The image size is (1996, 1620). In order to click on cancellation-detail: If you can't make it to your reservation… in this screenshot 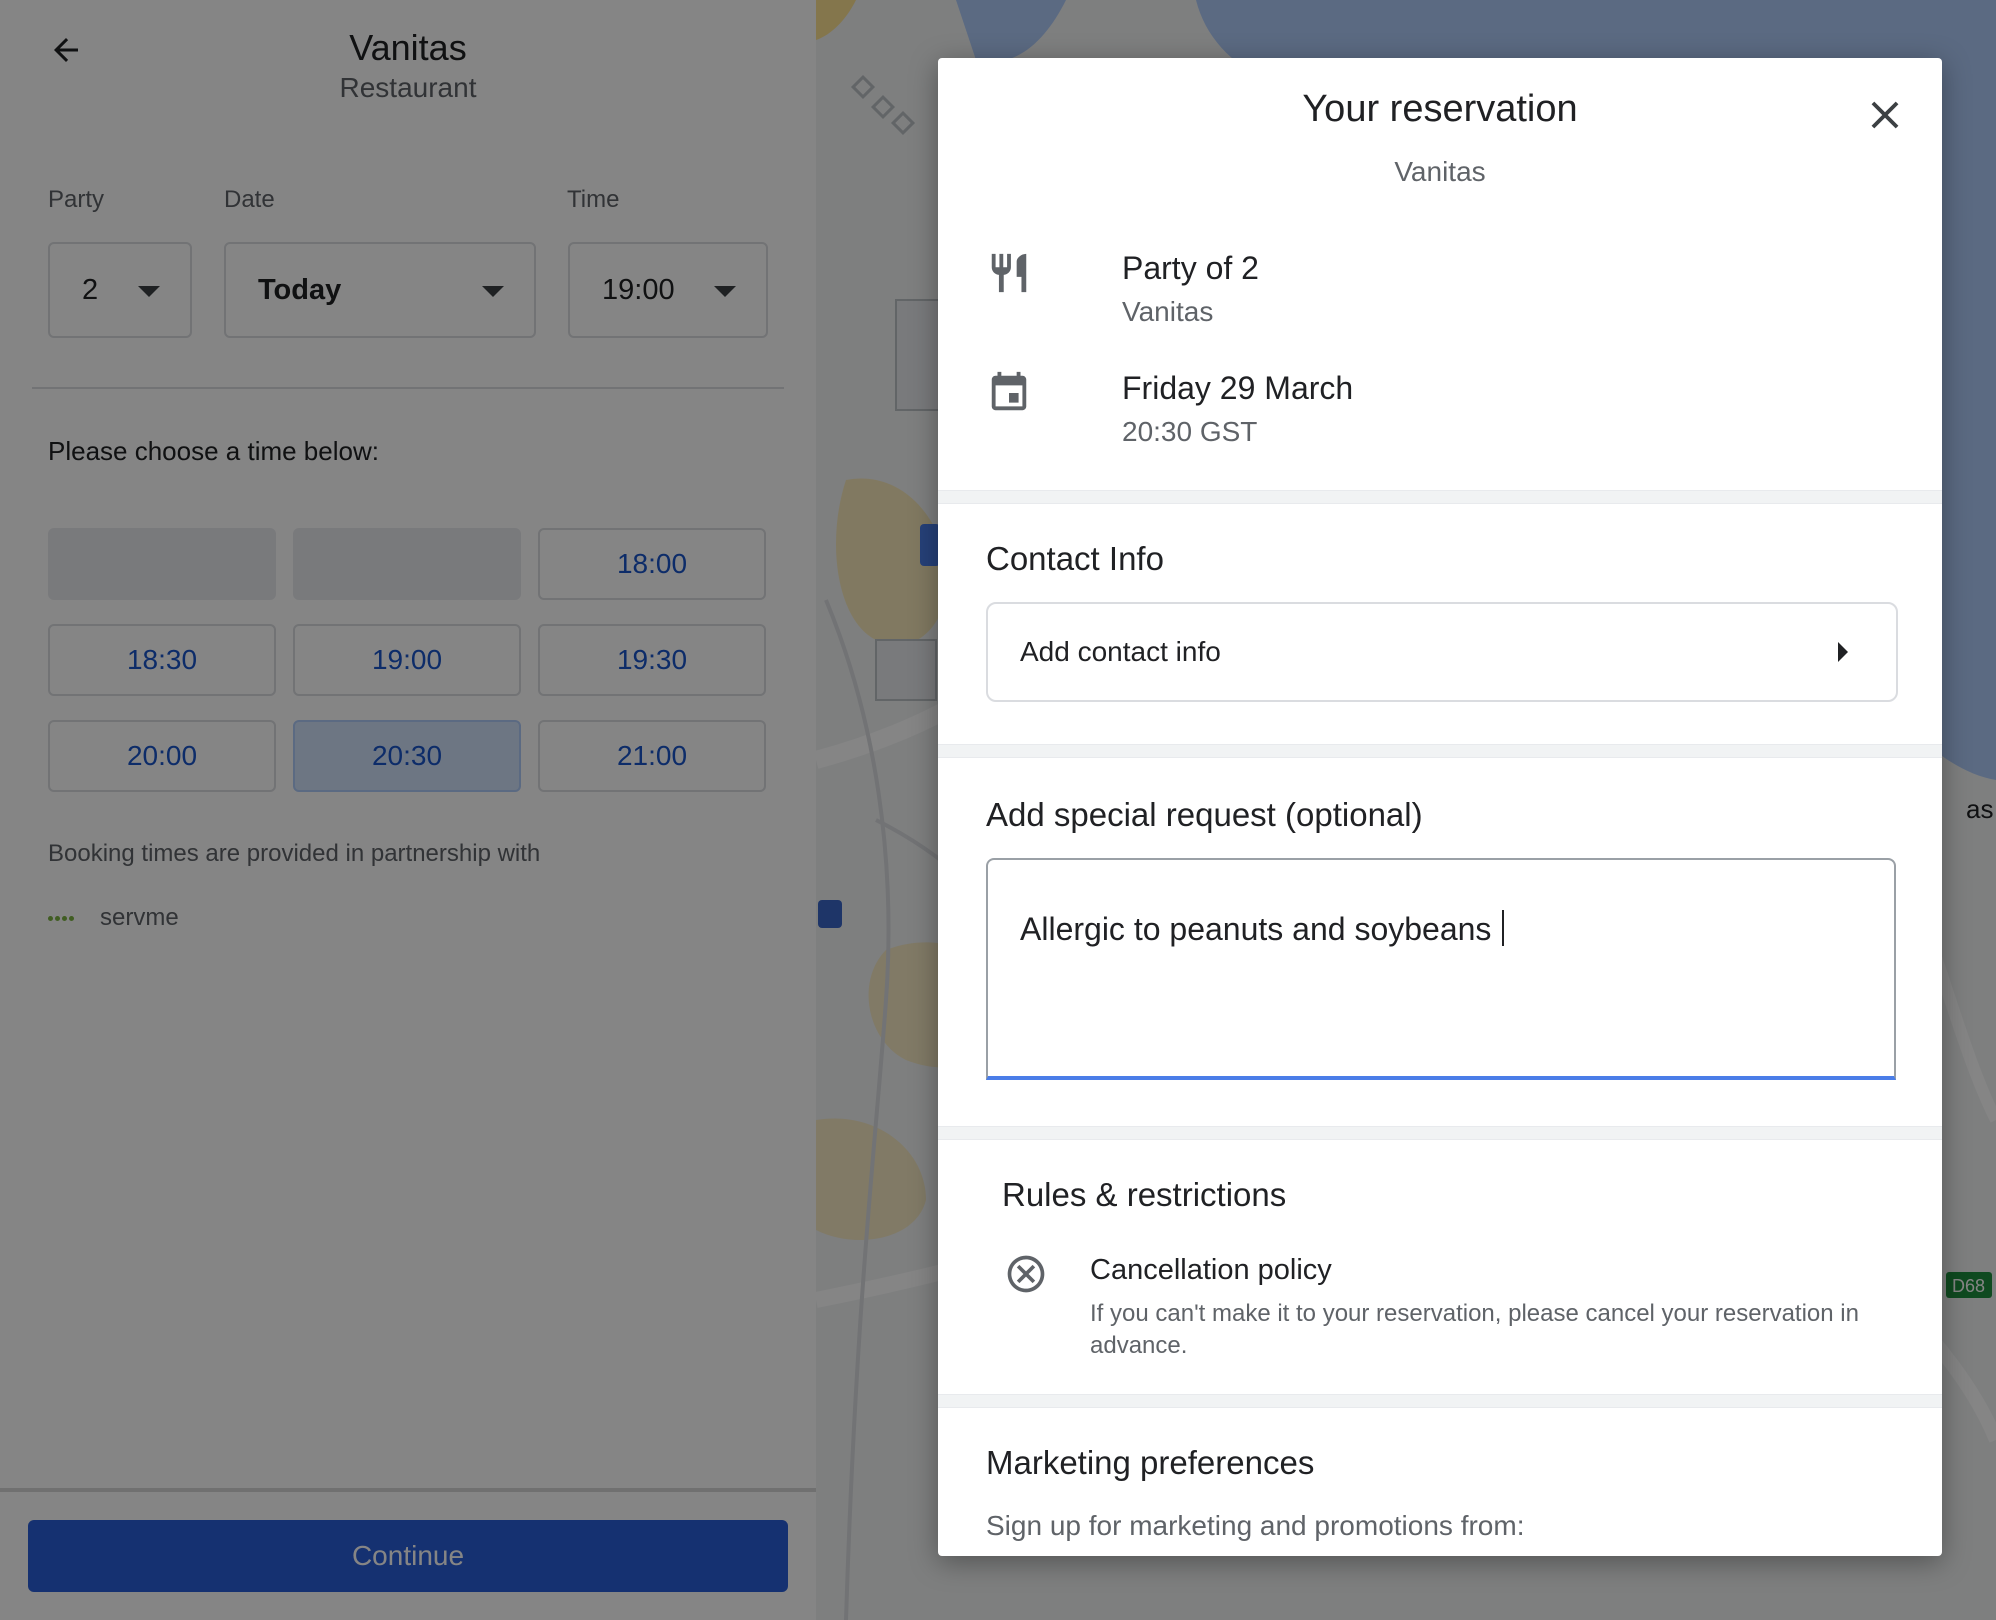, I will do `click(1474, 1329)`.